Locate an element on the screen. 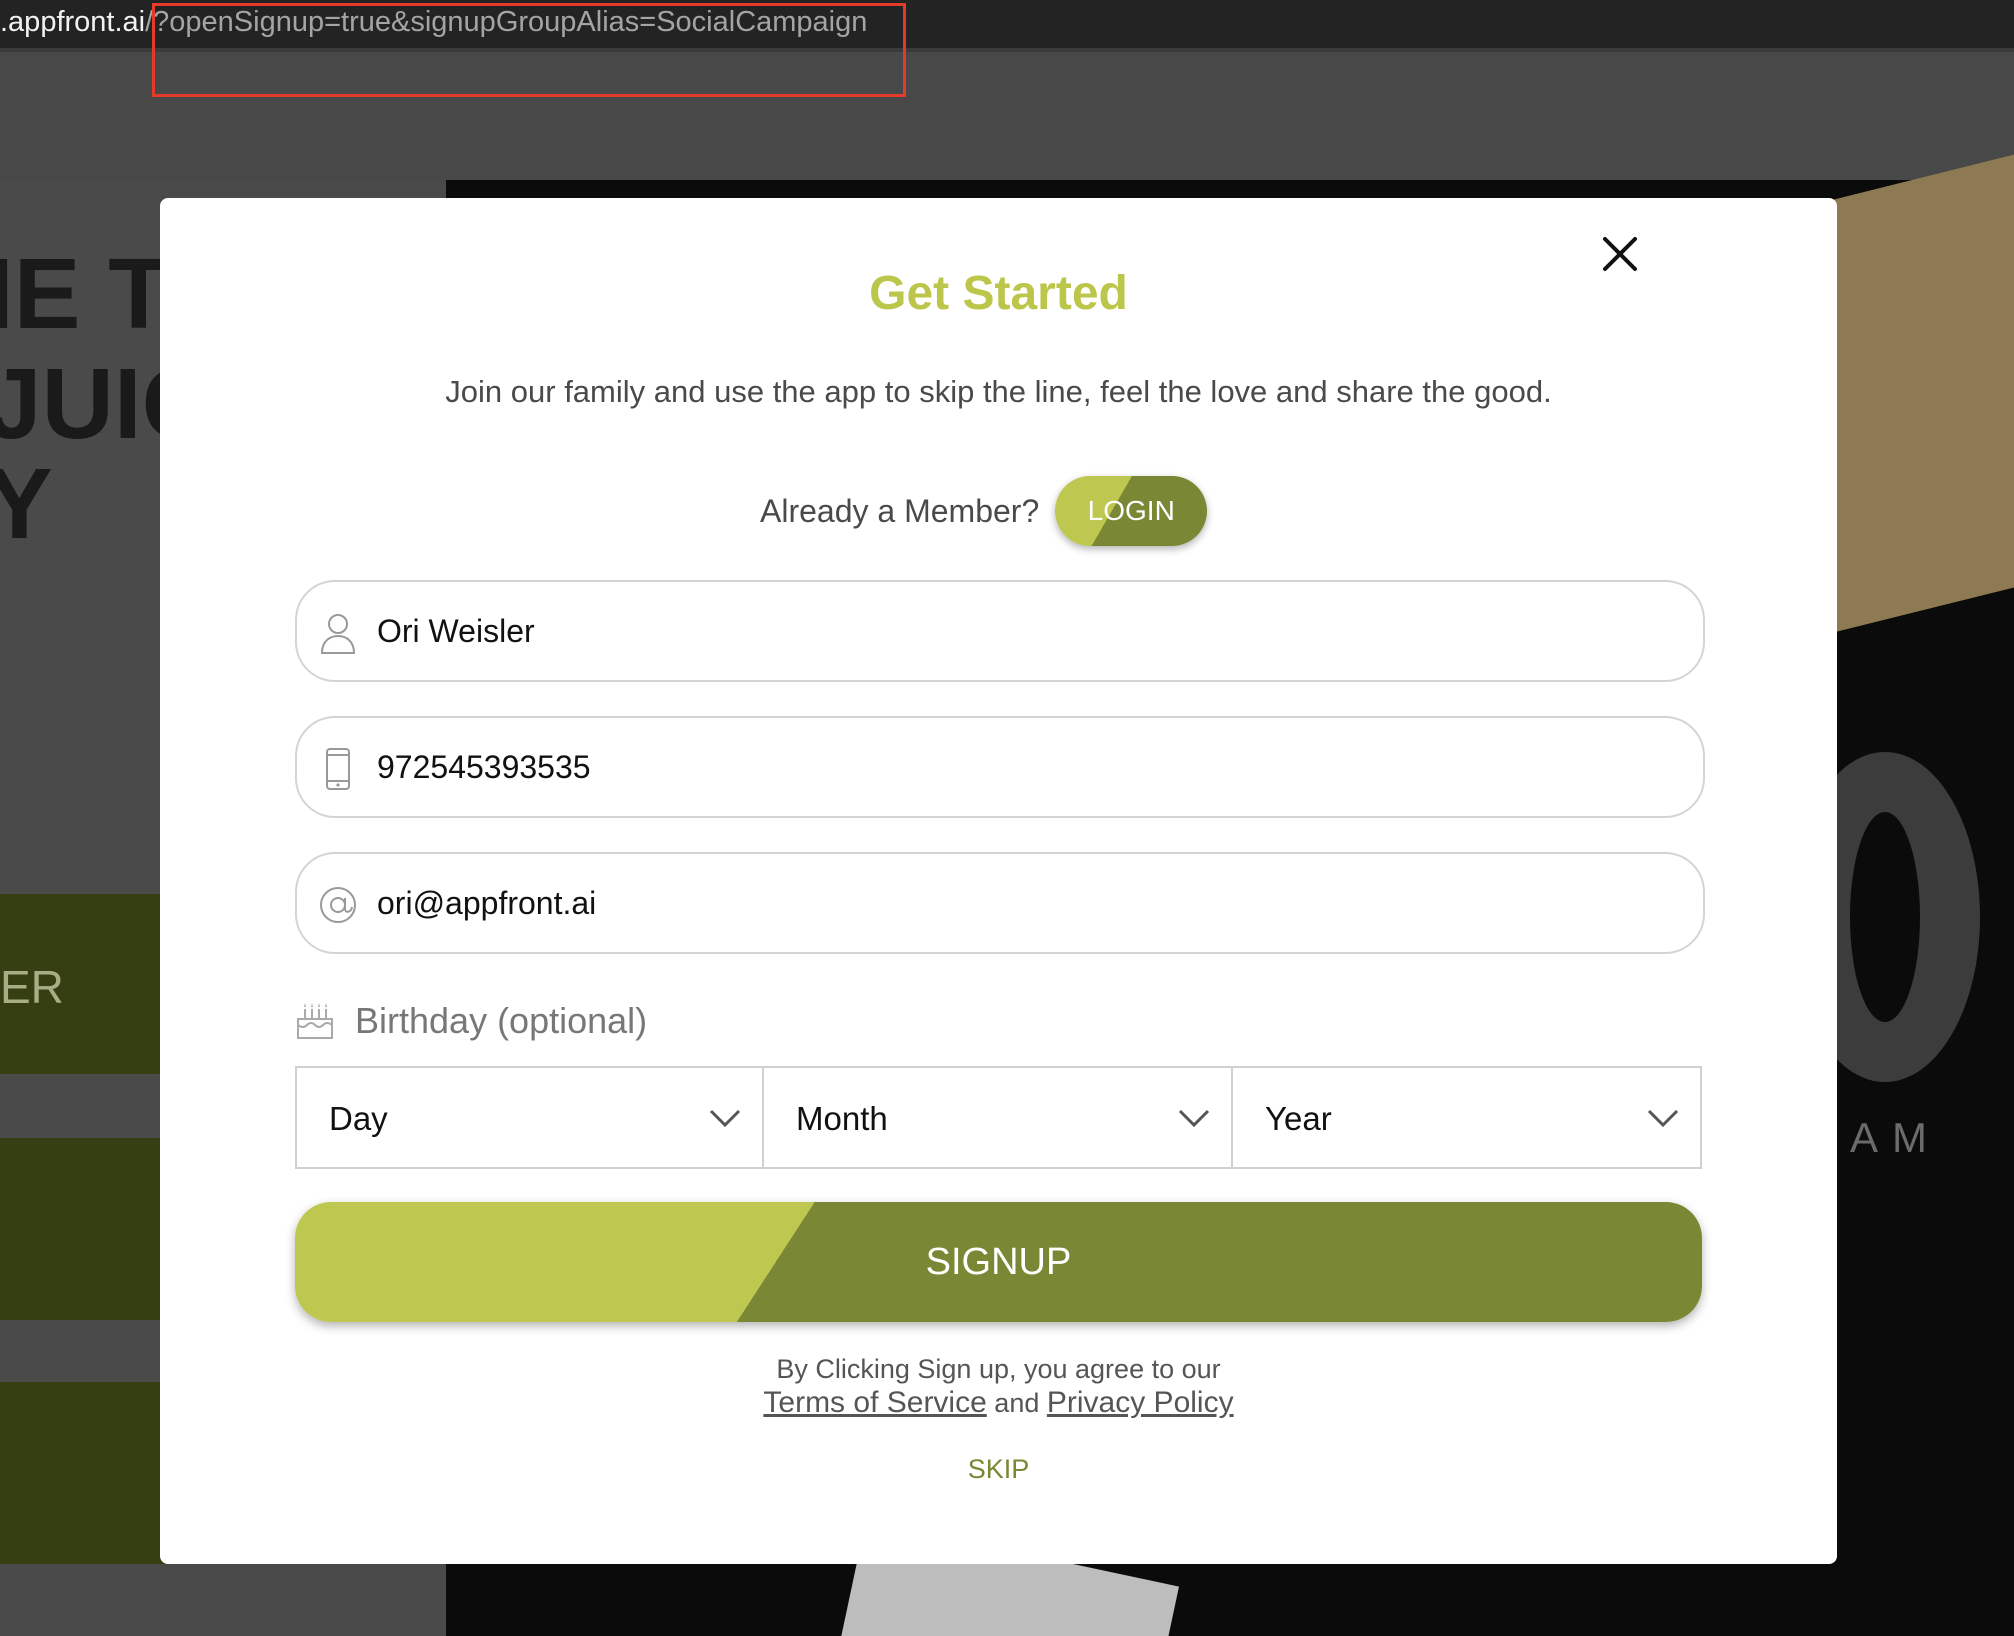  signup-button: SIGNUP is located at coordinates (998, 1262).